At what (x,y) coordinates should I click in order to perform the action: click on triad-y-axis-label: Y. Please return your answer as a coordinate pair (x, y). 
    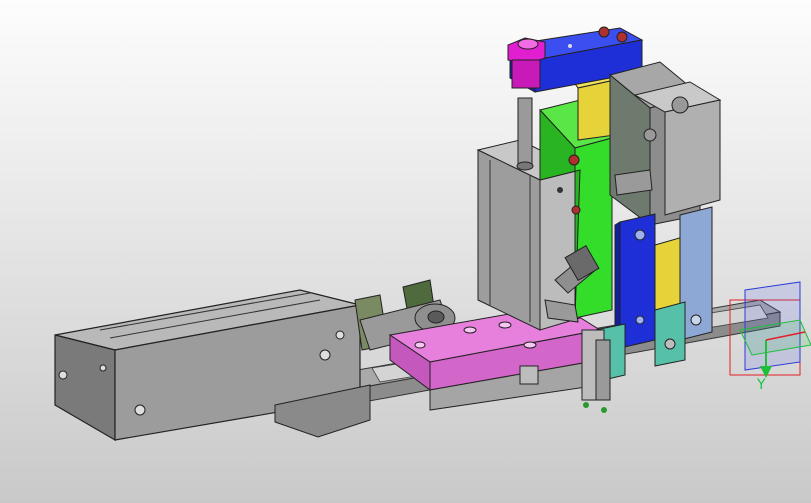
    Looking at the image, I should click on (761, 385).